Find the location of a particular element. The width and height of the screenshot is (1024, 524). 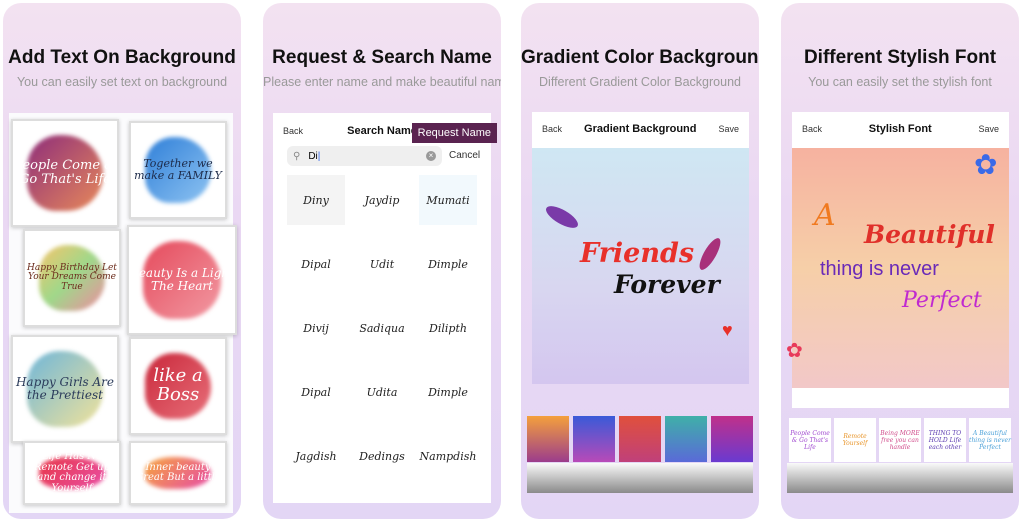

signature-option: Sadiqua is located at coordinates (382, 328).